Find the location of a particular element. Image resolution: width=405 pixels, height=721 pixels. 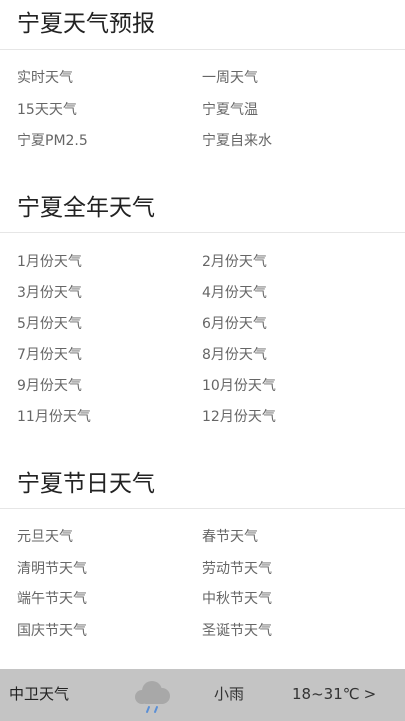

link-month-8: 8月份天气 is located at coordinates (234, 355).